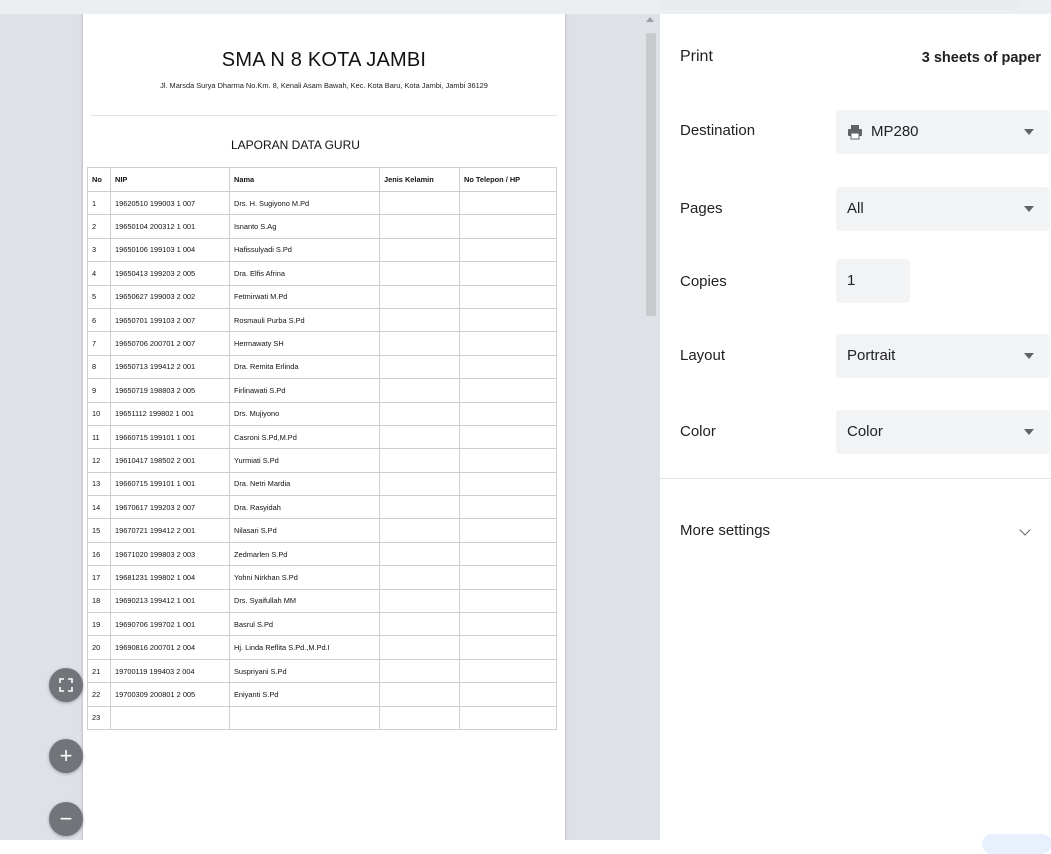 Image resolution: width=1051 pixels, height=854 pixels. I want to click on table-cell: Drs. Syaifullah MM, so click(304, 601).